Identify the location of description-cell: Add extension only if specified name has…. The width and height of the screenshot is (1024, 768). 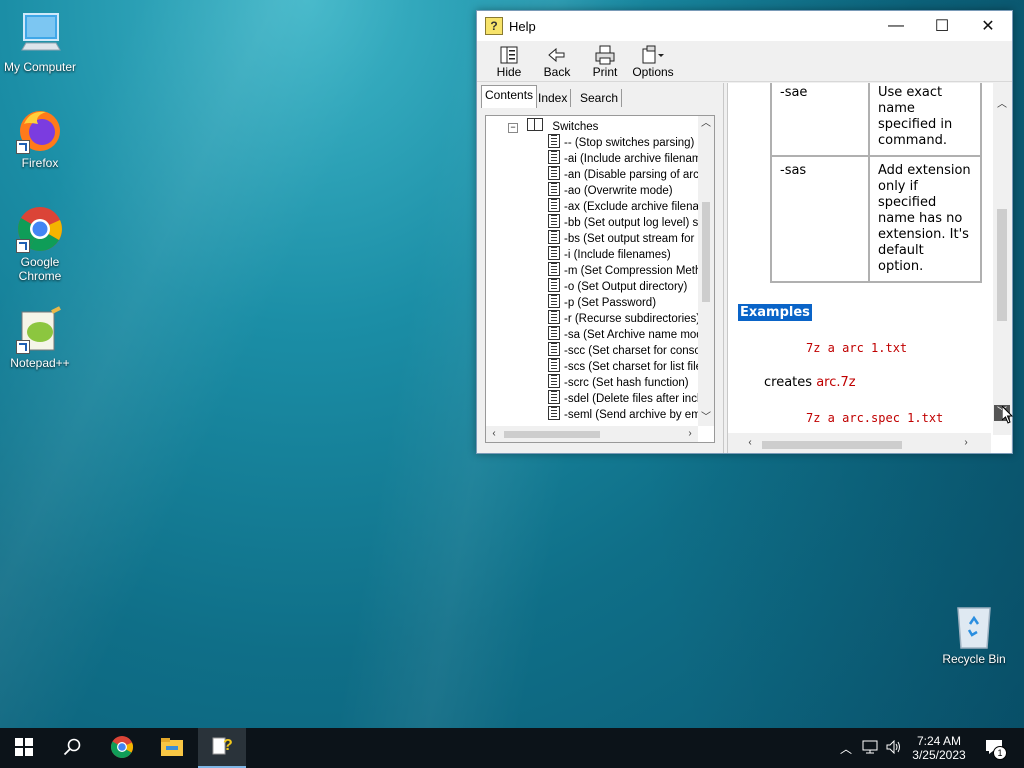
(925, 219).